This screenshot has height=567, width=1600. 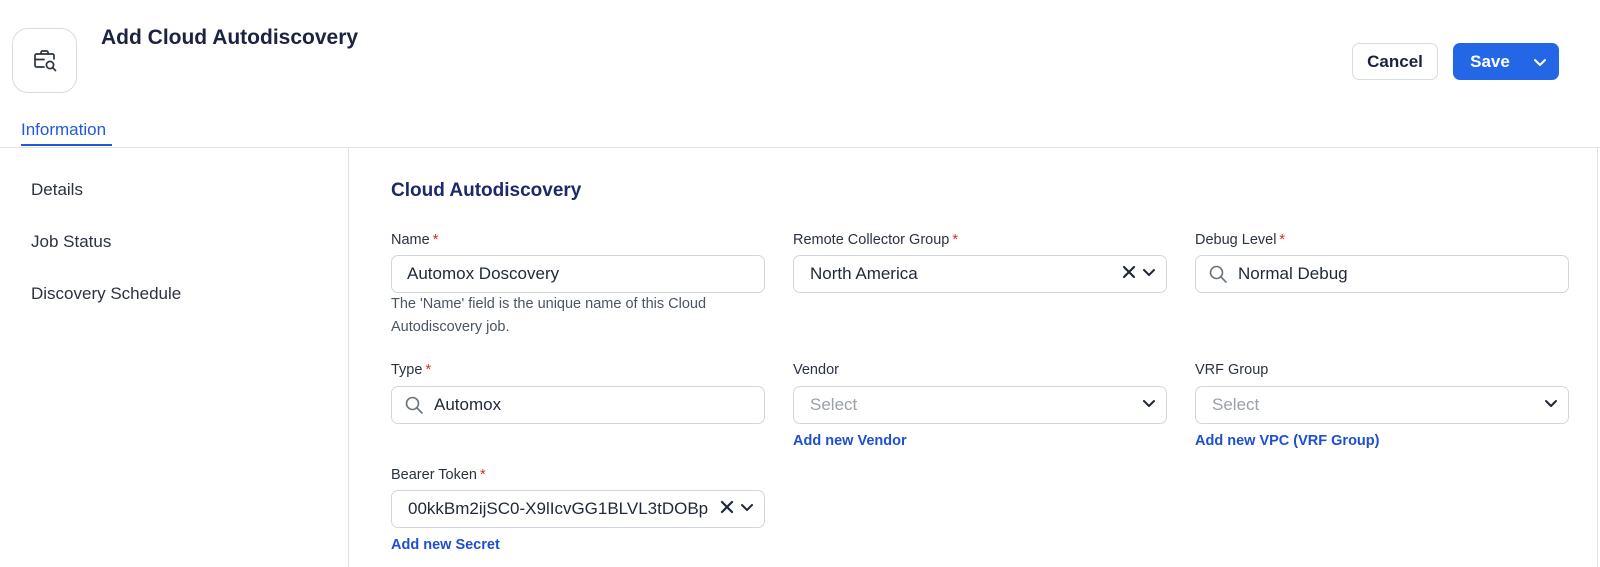 What do you see at coordinates (57, 190) in the screenshot?
I see `sidebar-item-details: Details` at bounding box center [57, 190].